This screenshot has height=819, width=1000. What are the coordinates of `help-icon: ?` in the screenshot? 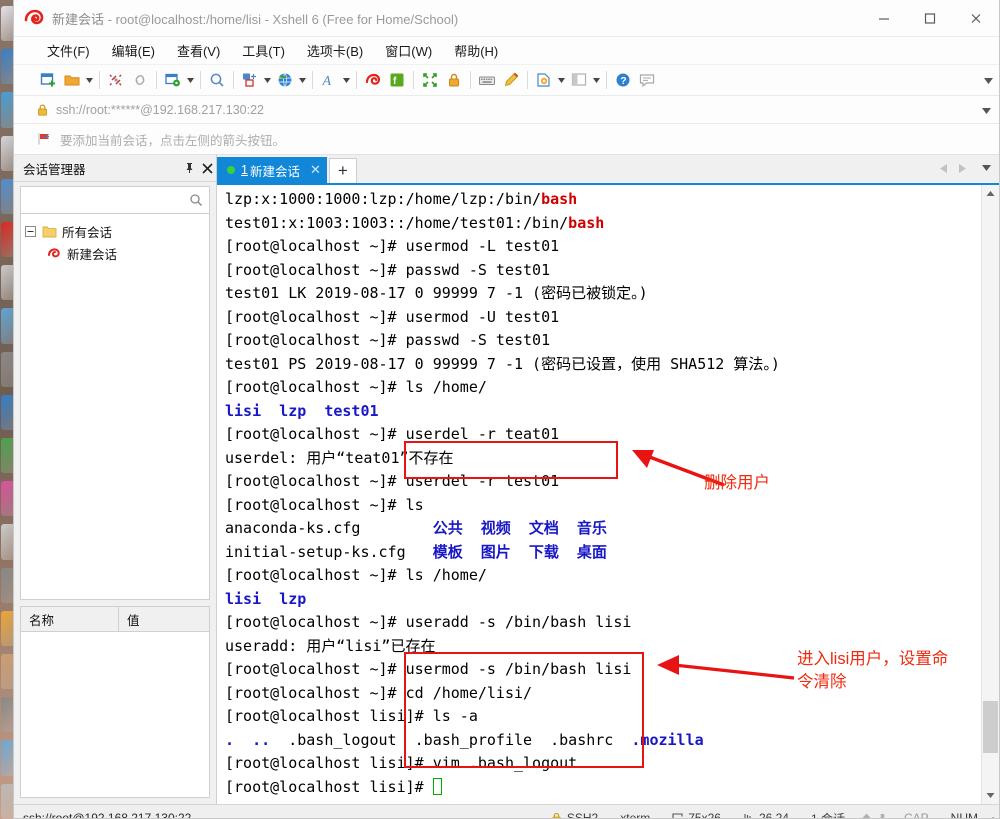 It's located at (623, 80).